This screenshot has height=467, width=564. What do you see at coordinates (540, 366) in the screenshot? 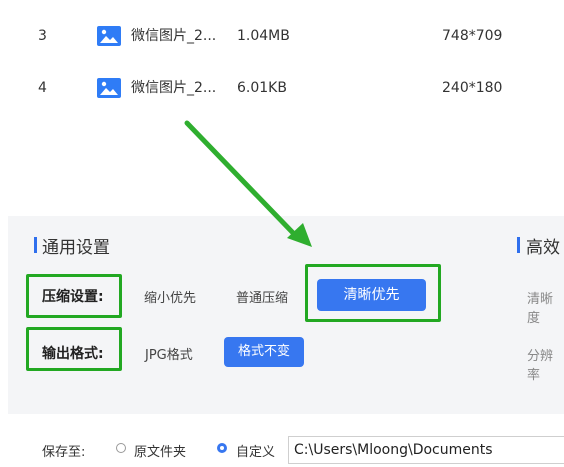
I see `resolution-setting-label: 分辨率` at bounding box center [540, 366].